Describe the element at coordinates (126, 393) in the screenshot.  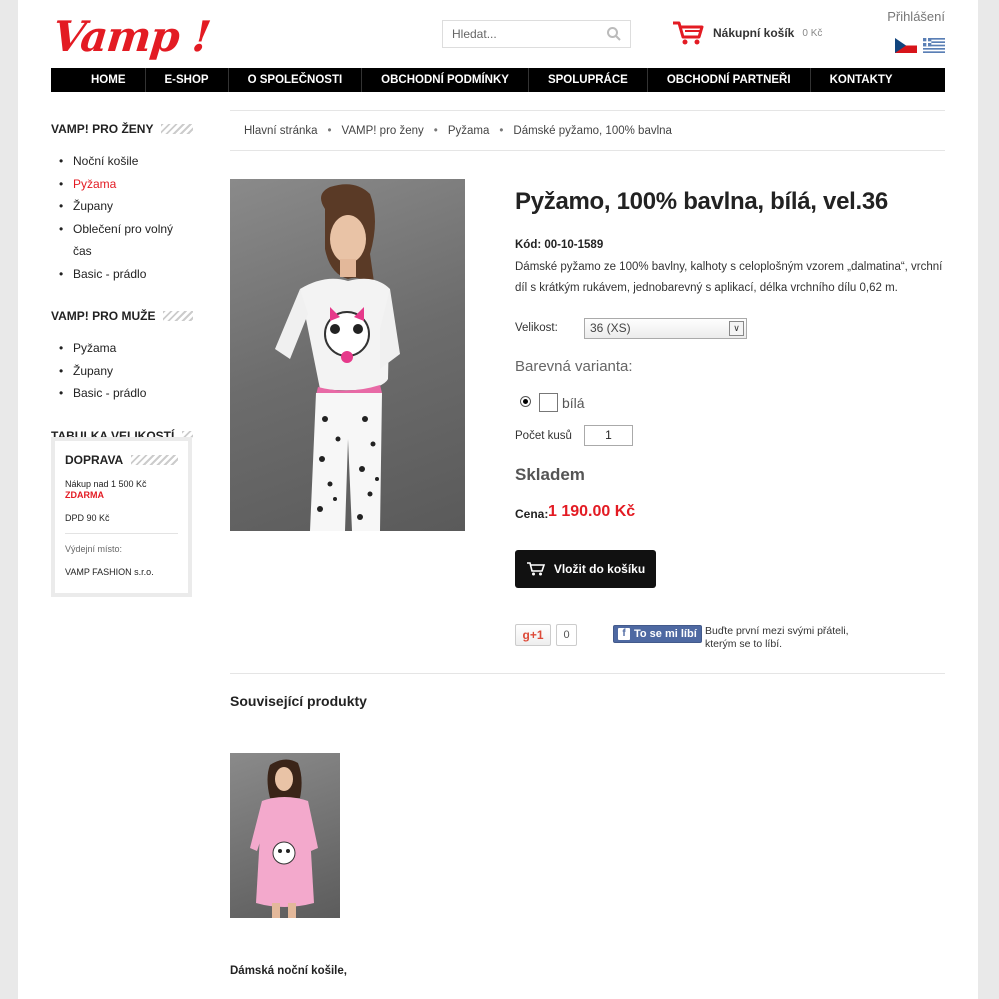
I see `sidebar-item-men-basic: Basic - prádlo` at that location.